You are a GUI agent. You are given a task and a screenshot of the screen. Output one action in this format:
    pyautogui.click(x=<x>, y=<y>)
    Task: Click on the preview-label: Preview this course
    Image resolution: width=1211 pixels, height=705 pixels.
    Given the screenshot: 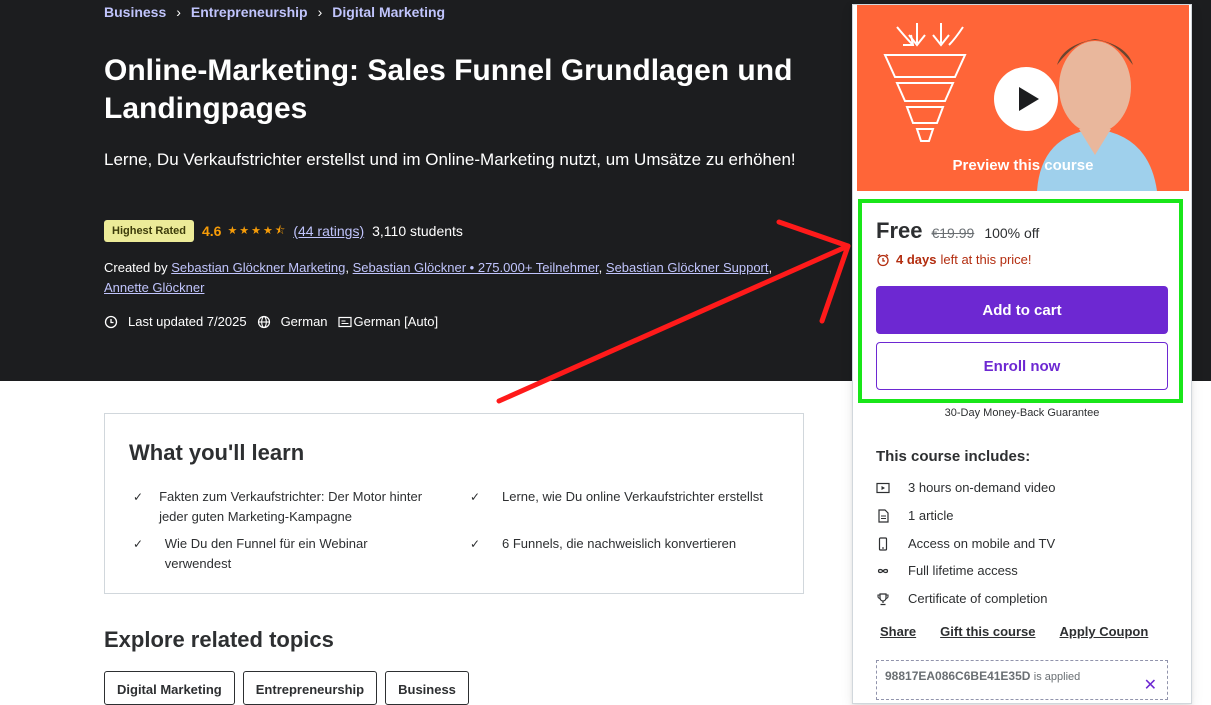 What is the action you would take?
    pyautogui.click(x=1023, y=165)
    